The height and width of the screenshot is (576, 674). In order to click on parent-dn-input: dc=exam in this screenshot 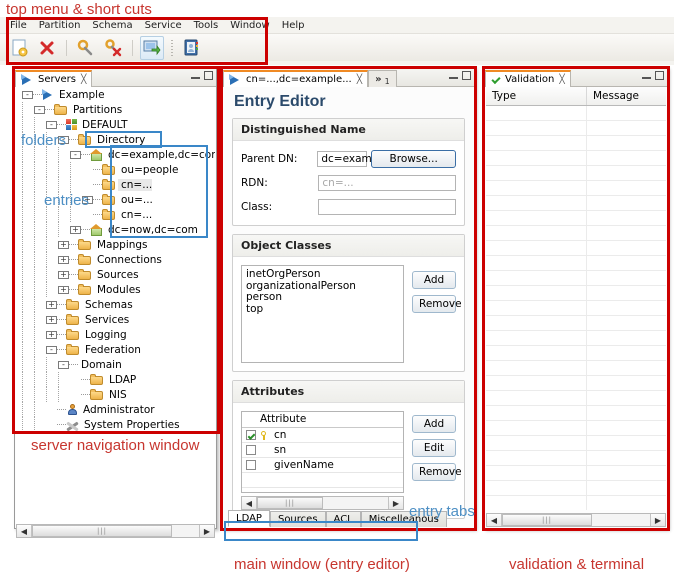, I will do `click(344, 159)`.